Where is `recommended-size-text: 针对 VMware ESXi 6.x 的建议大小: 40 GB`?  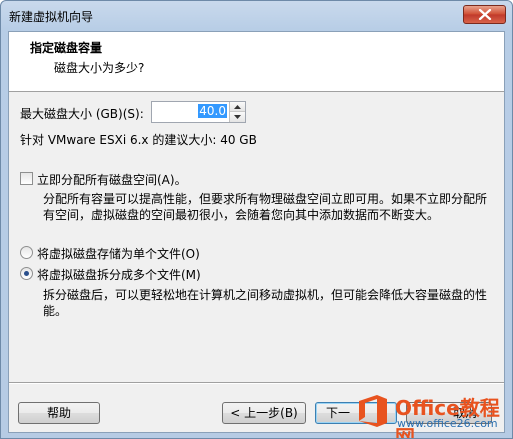
recommended-size-text: 针对 VMware ESXi 6.x 的建议大小: 40 GB is located at coordinates (138, 140).